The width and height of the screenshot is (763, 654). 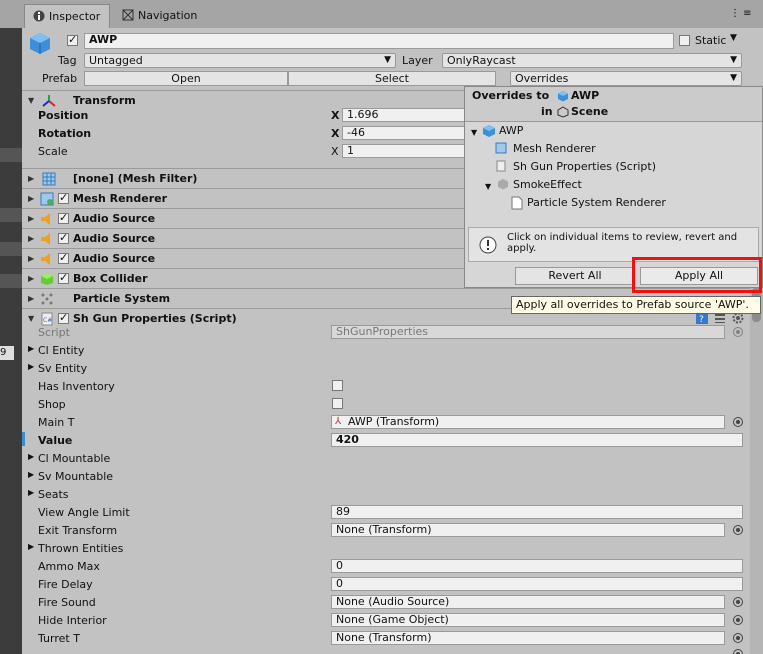 What do you see at coordinates (626, 78) in the screenshot?
I see `prefab-overrides-dropdown: Overrides ▼` at bounding box center [626, 78].